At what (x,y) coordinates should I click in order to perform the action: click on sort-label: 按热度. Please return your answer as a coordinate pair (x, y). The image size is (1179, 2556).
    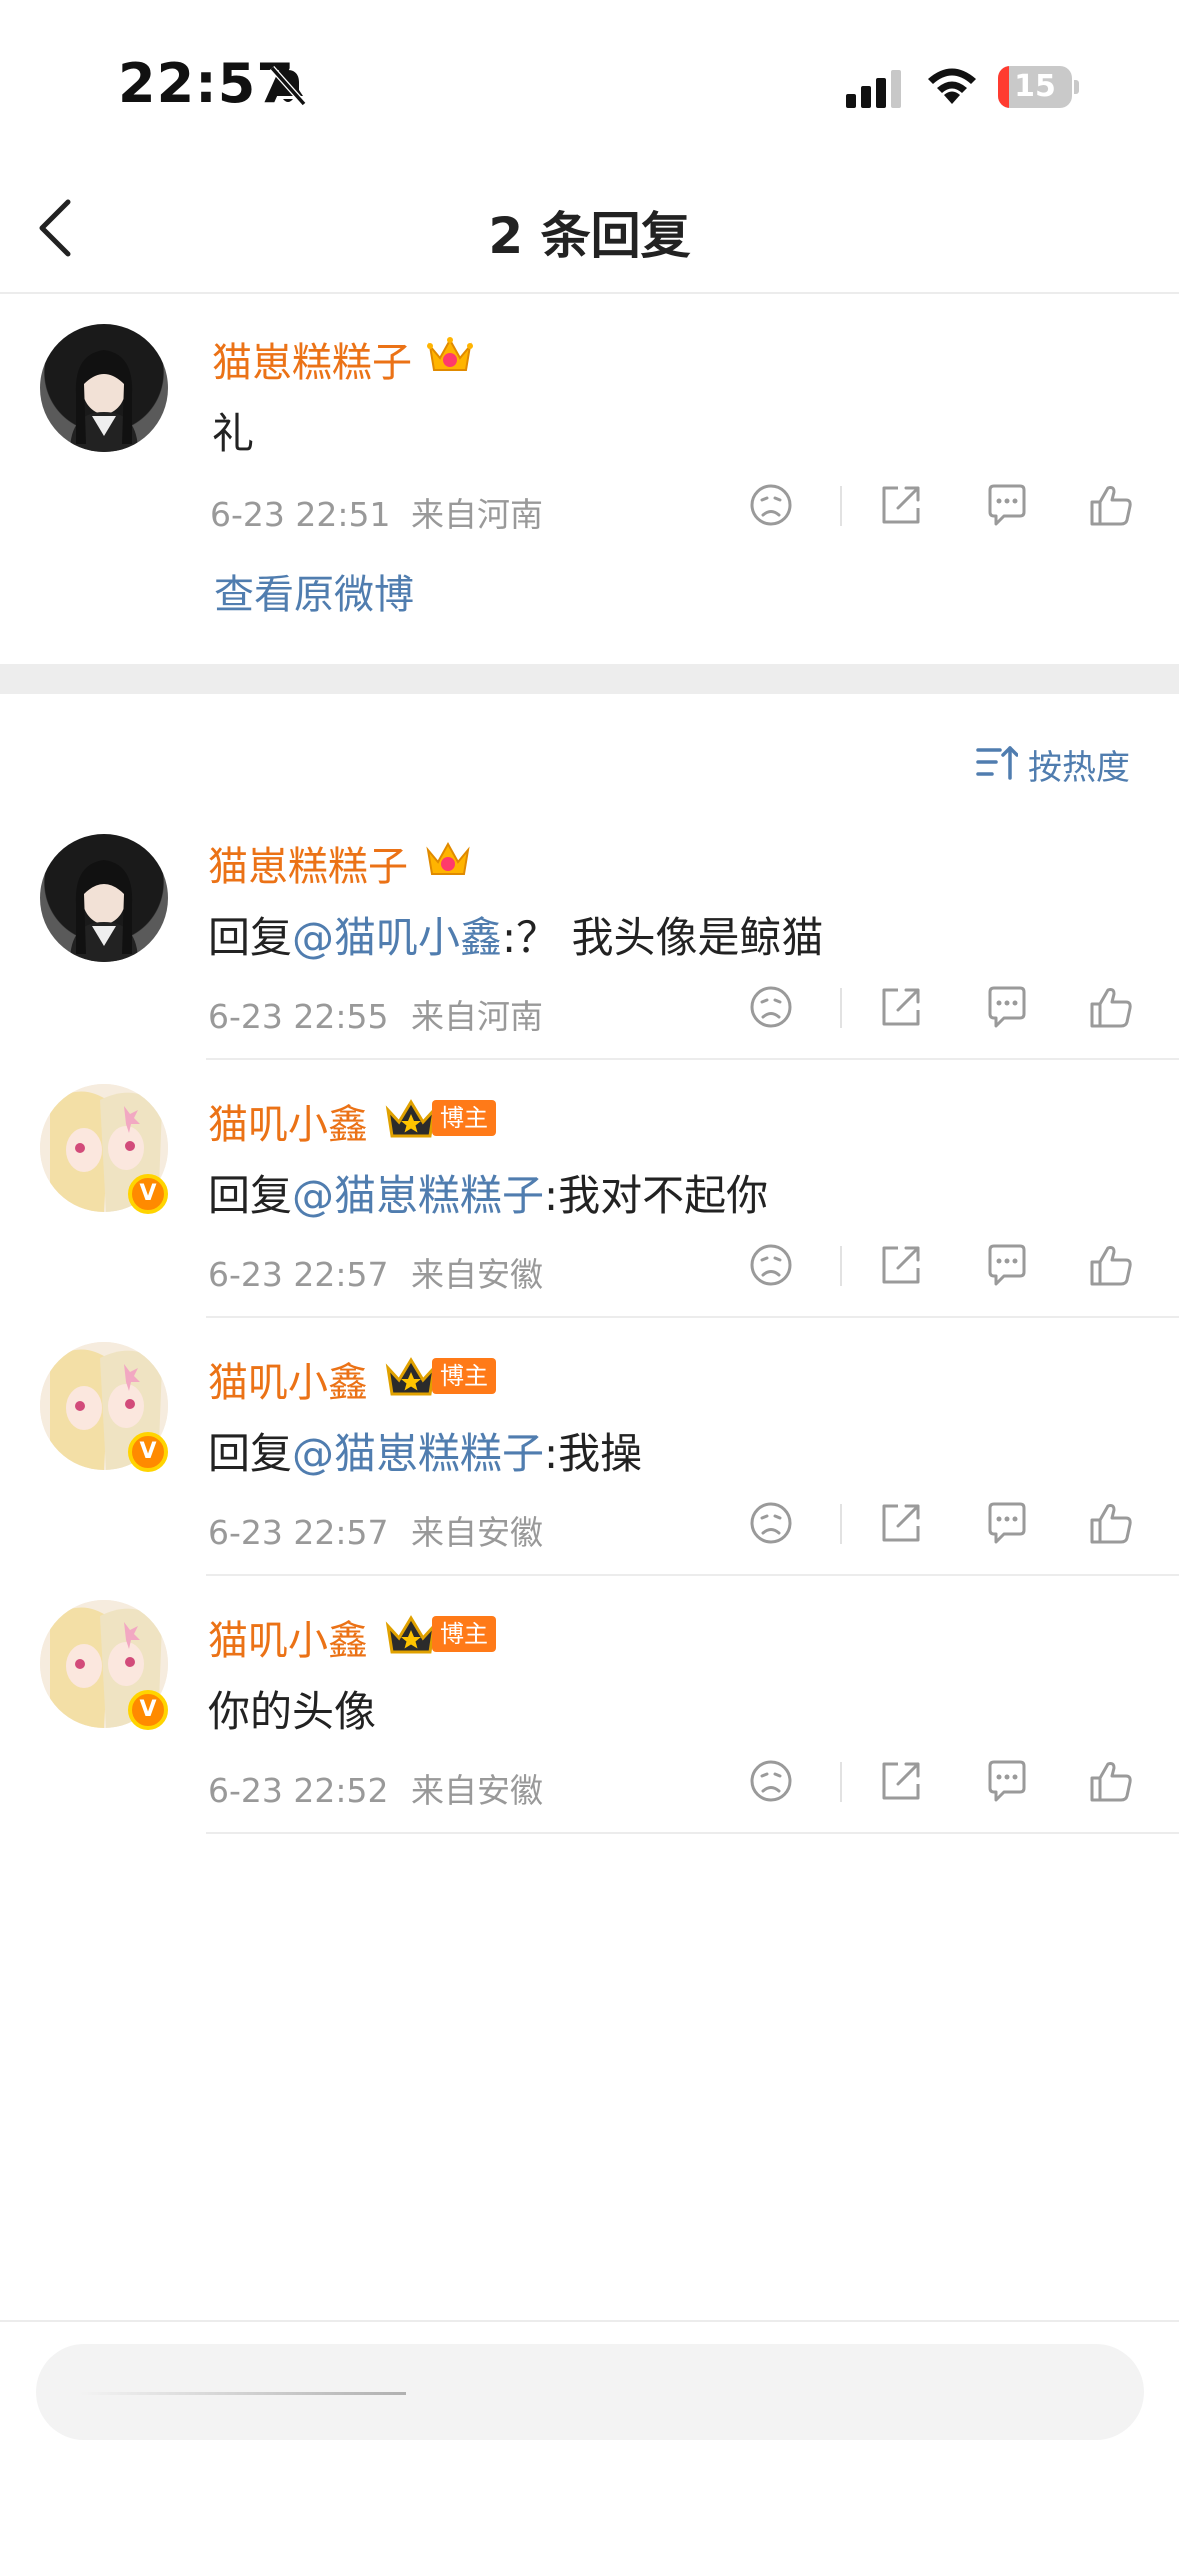
    Looking at the image, I should click on (1079, 768).